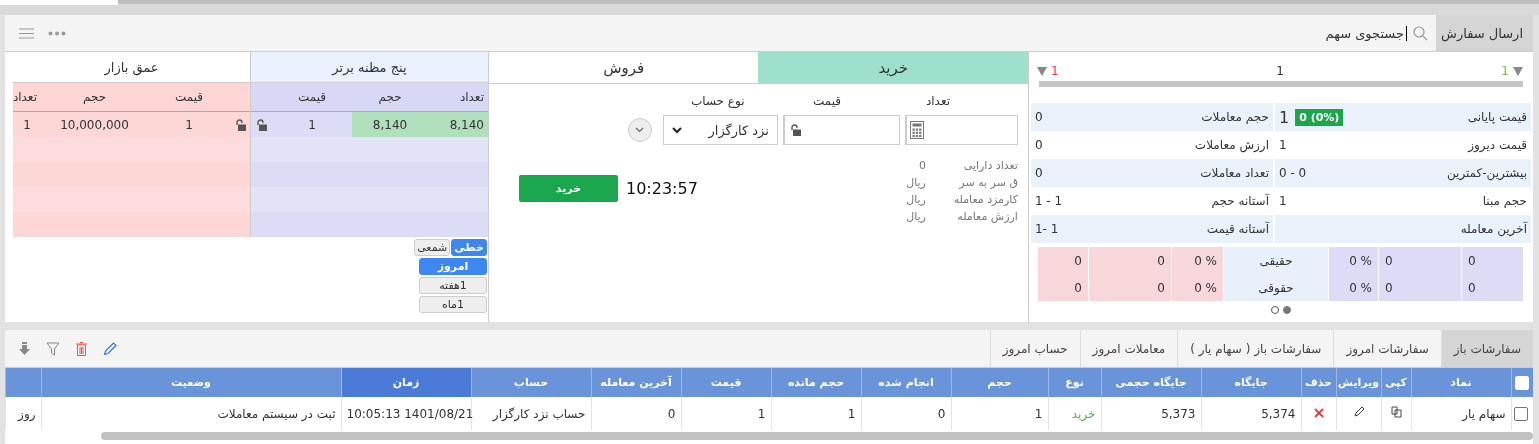 This screenshot has width=1539, height=444. I want to click on stat-label: حجم معاملات, so click(1235, 117).